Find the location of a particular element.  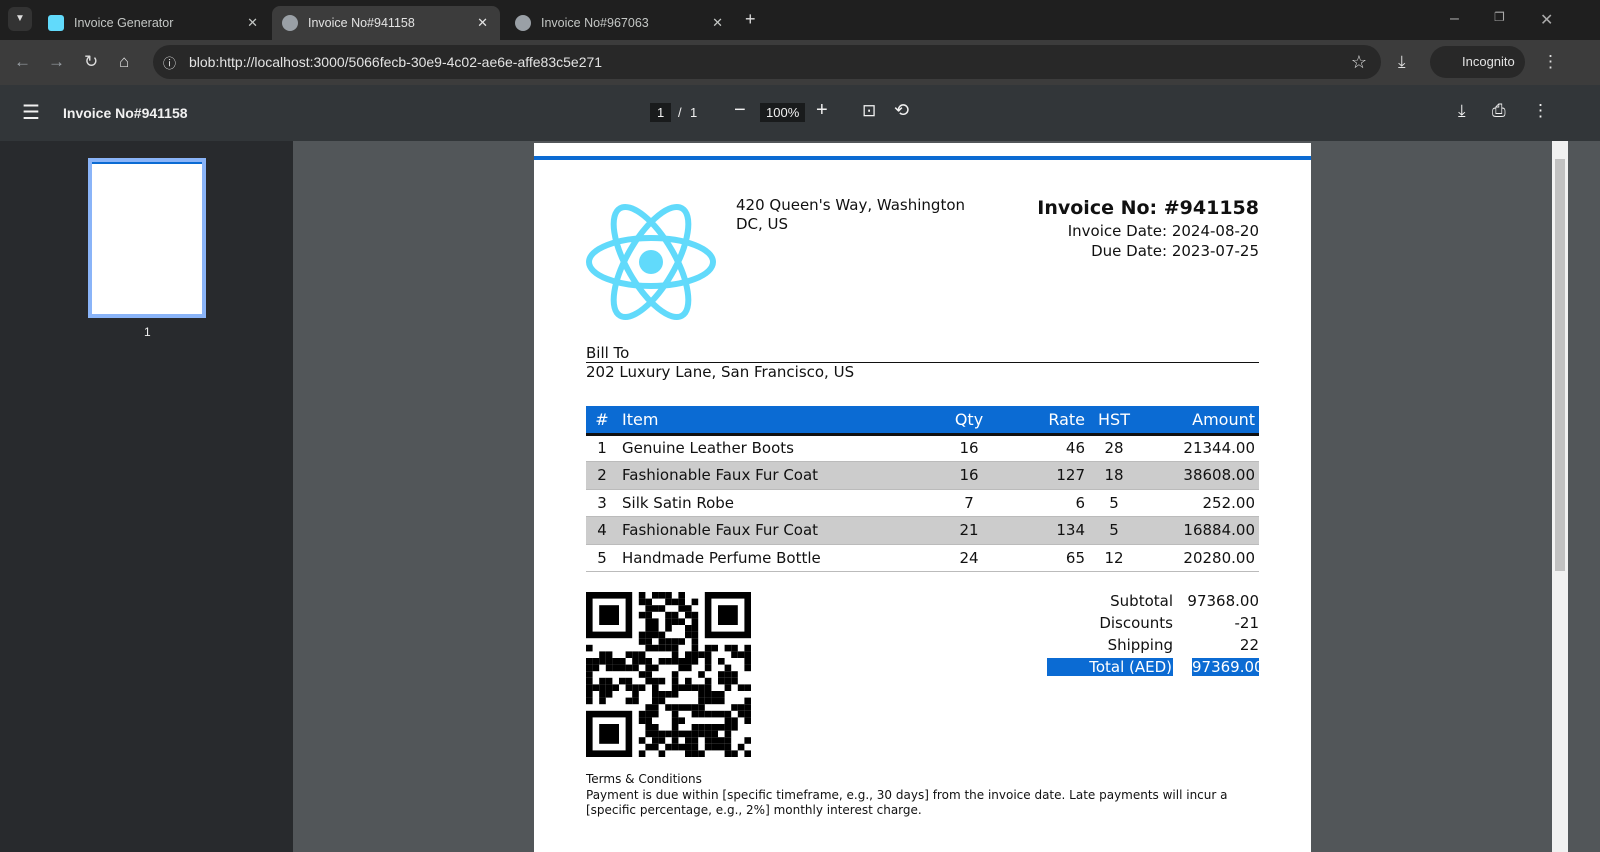

col-header-hst: HST is located at coordinates (1114, 421).